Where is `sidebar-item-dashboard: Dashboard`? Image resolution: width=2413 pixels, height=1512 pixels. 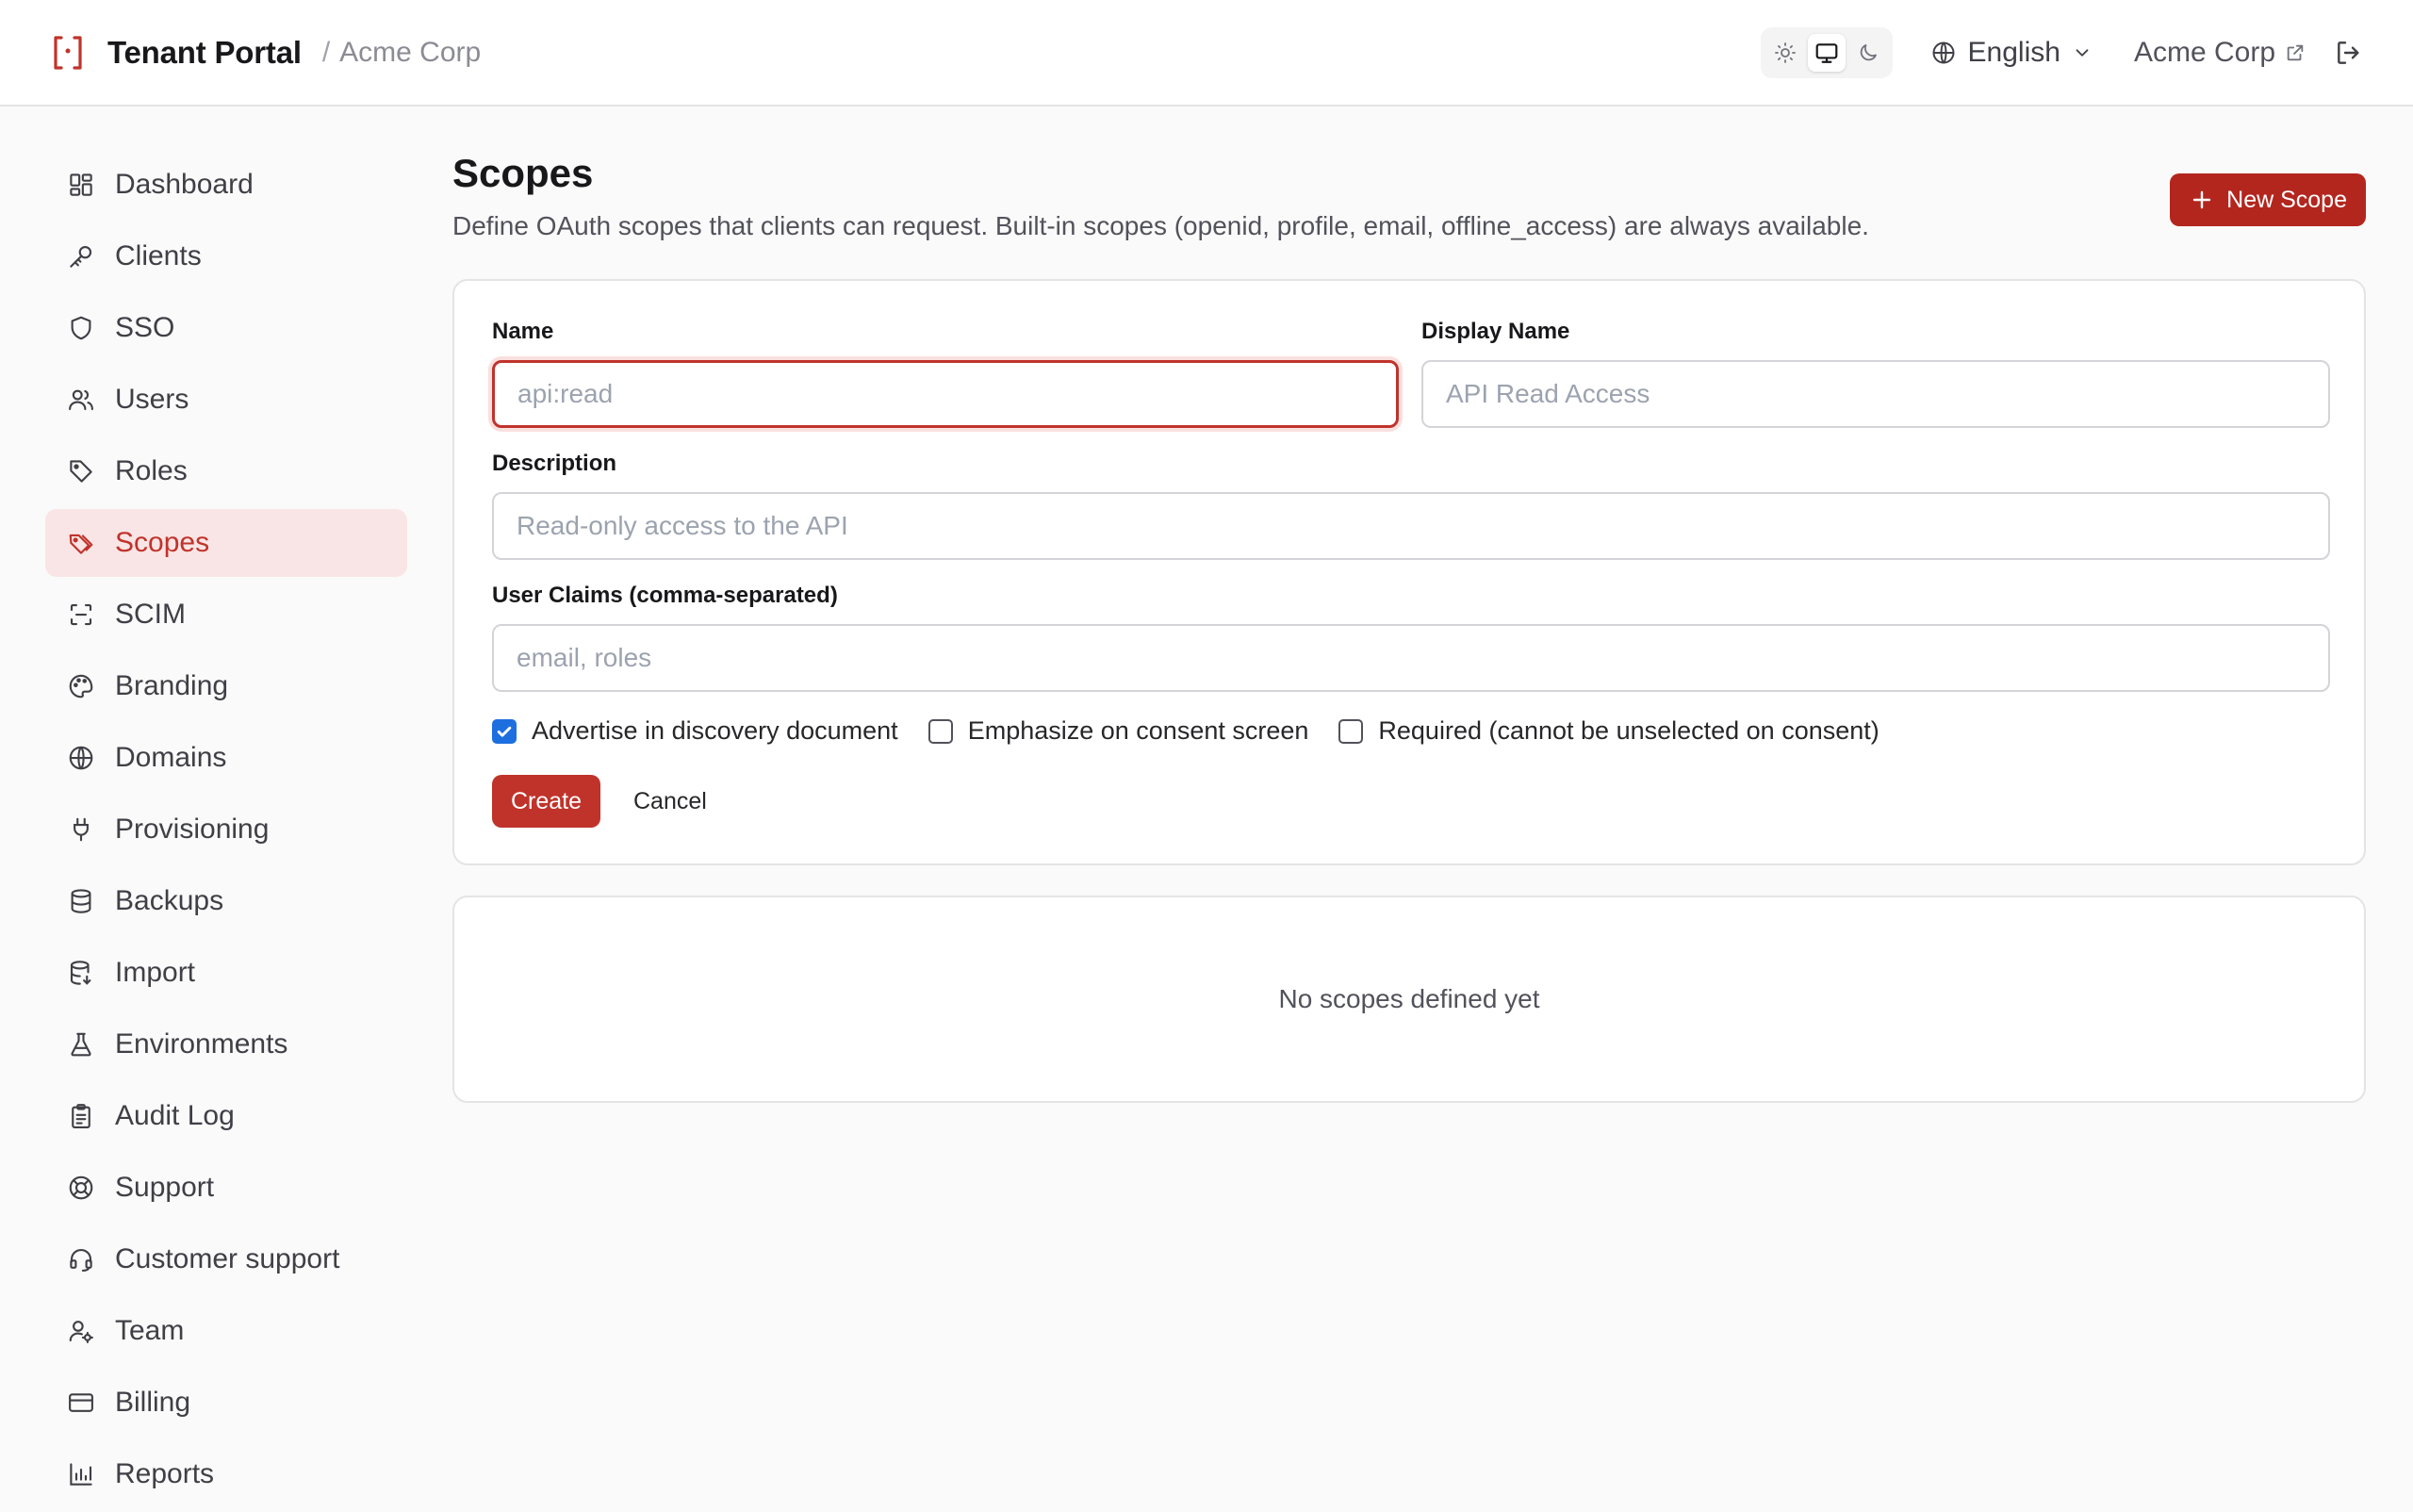
sidebar-item-dashboard: Dashboard is located at coordinates (226, 185).